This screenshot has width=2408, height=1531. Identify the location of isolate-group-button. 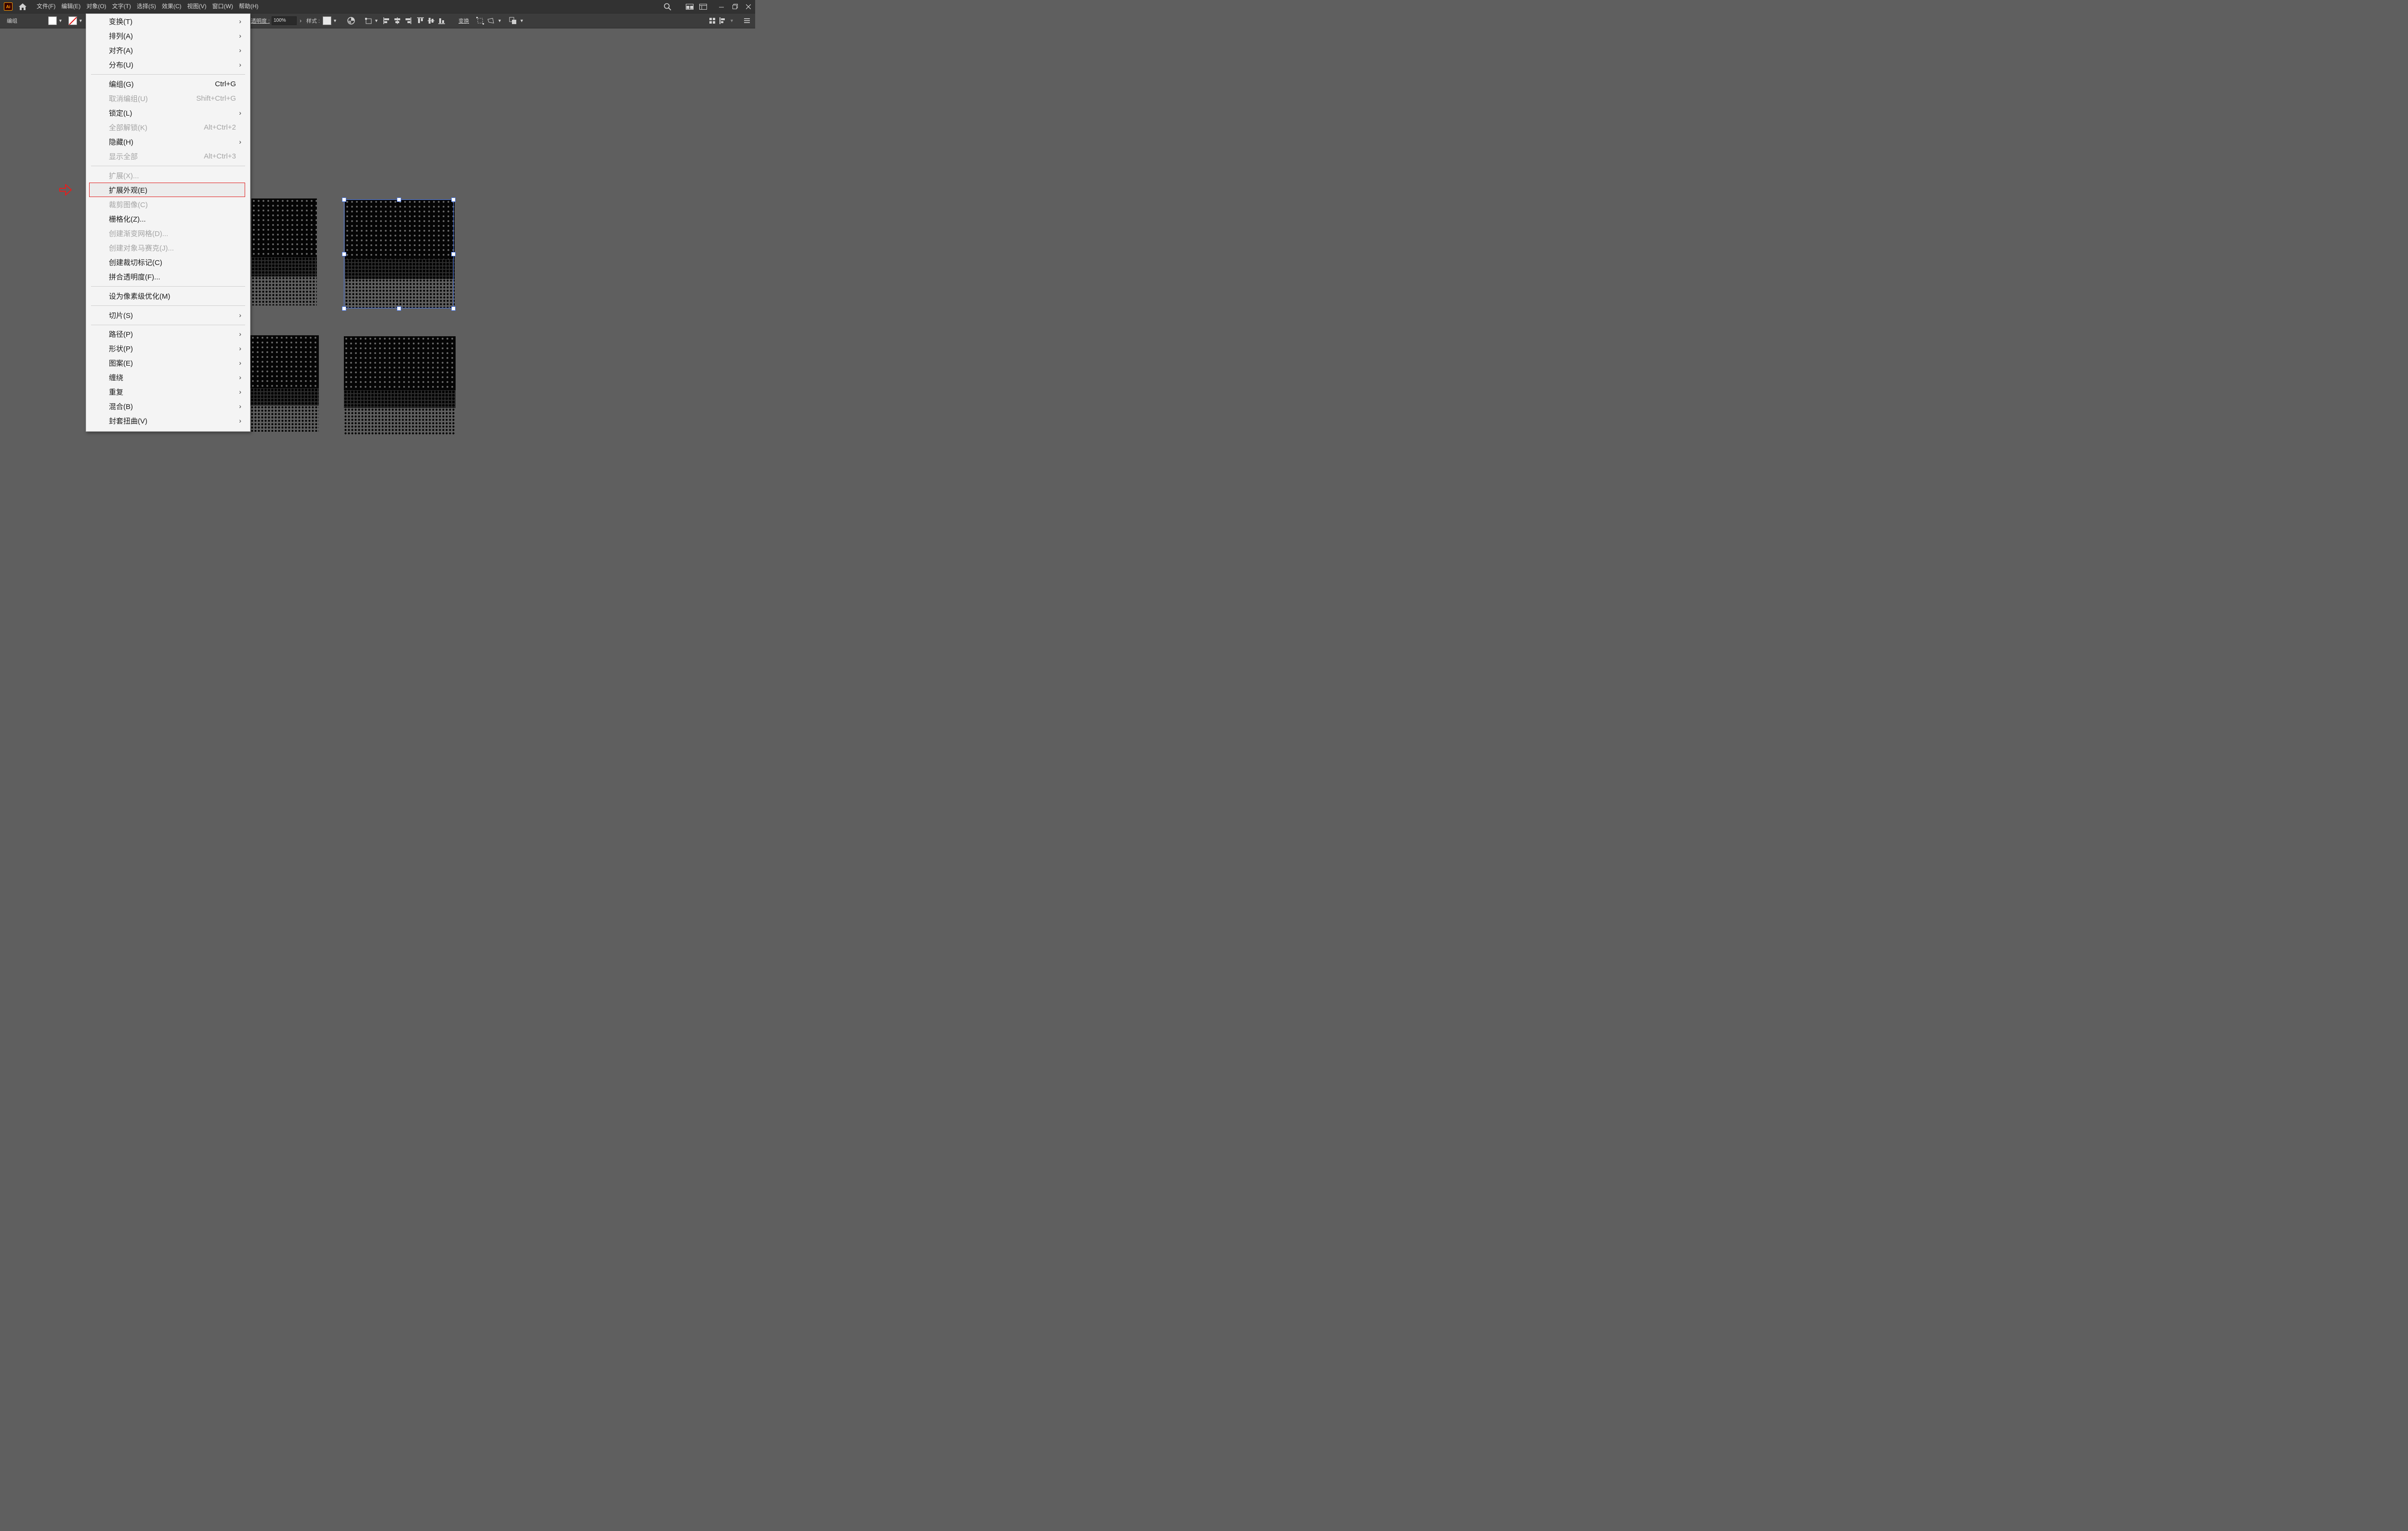
(480, 20).